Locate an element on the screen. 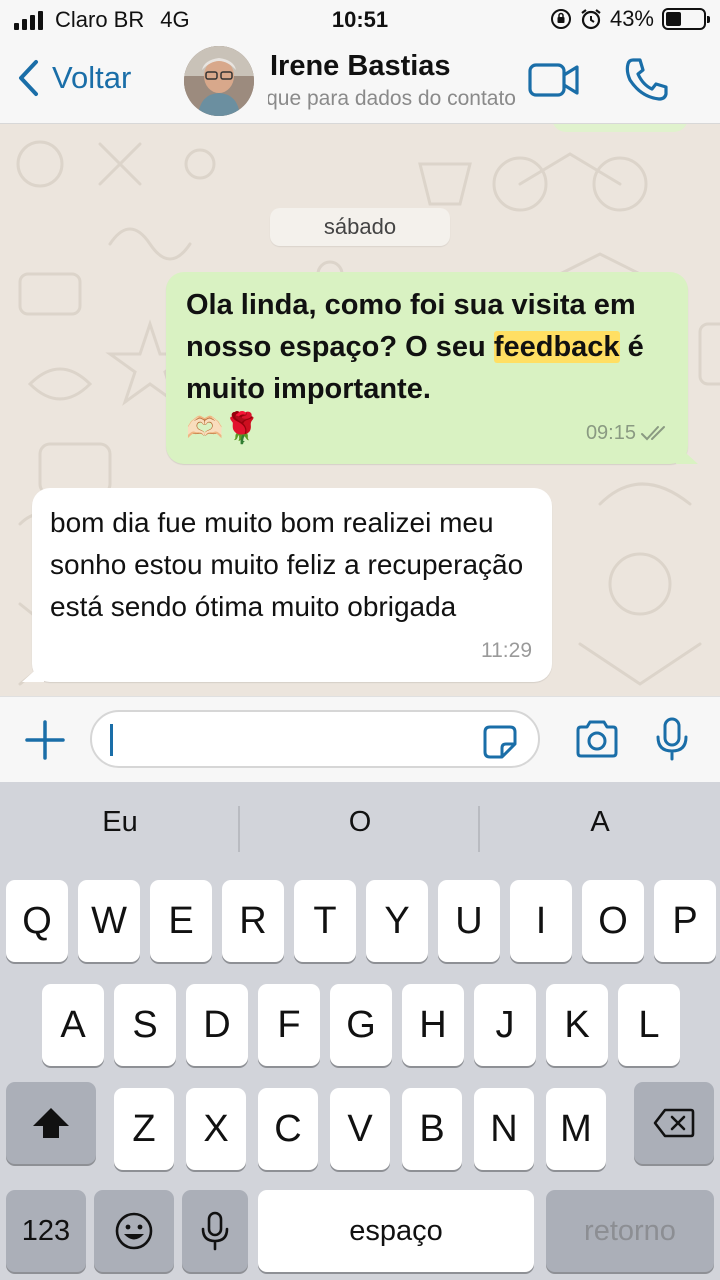  key-y: Y is located at coordinates (397, 921).